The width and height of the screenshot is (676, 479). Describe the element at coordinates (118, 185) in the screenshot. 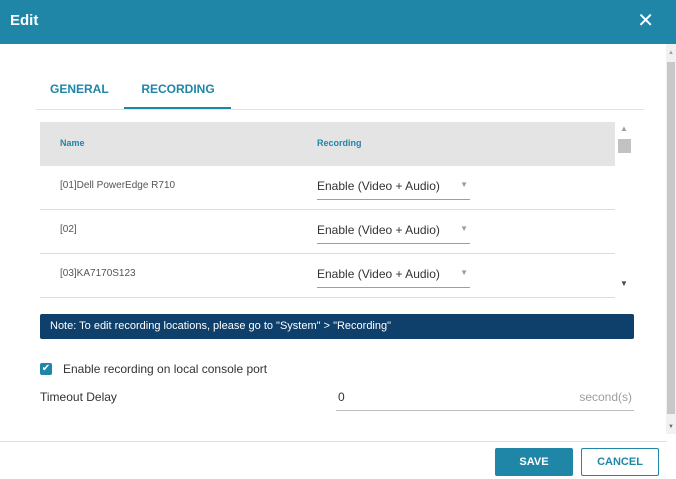

I see `device-name: [01]Dell PowerEdge R710` at that location.